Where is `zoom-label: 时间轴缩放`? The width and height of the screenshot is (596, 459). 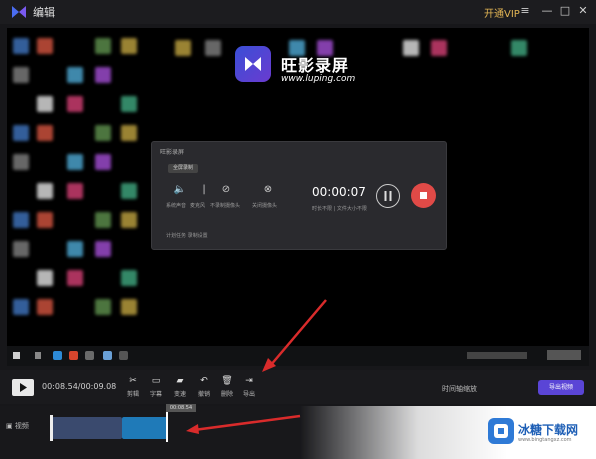
zoom-label: 时间轴缩放 is located at coordinates (459, 389).